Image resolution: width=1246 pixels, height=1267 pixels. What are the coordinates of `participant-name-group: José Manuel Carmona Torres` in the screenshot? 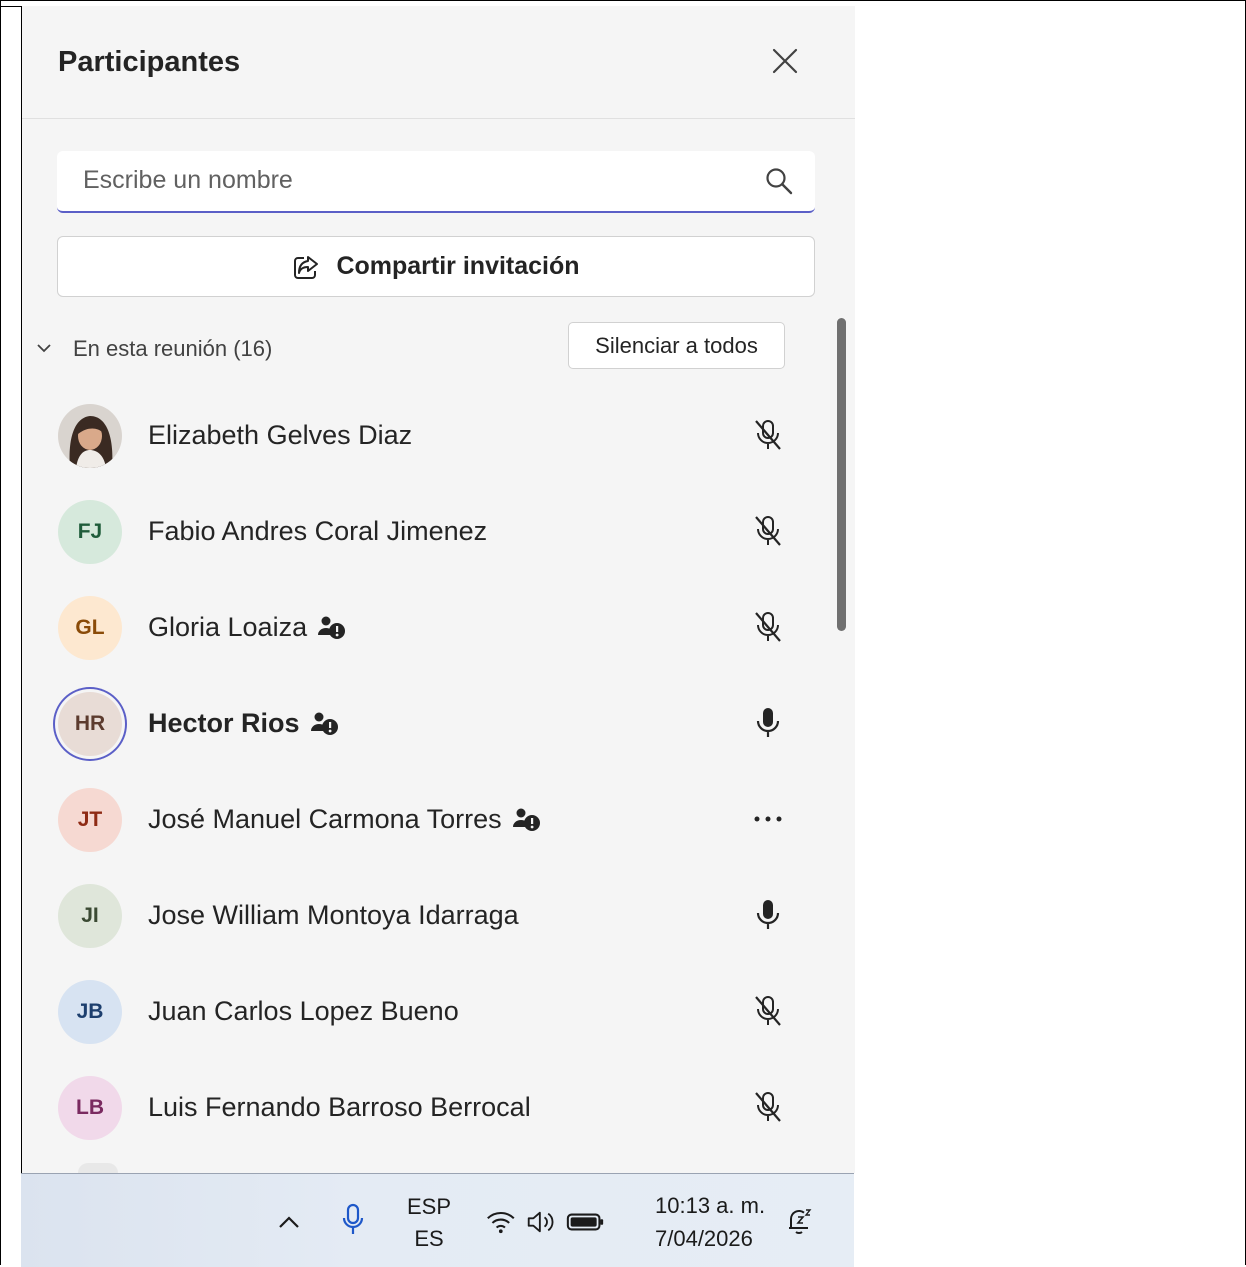 It's located at (345, 819).